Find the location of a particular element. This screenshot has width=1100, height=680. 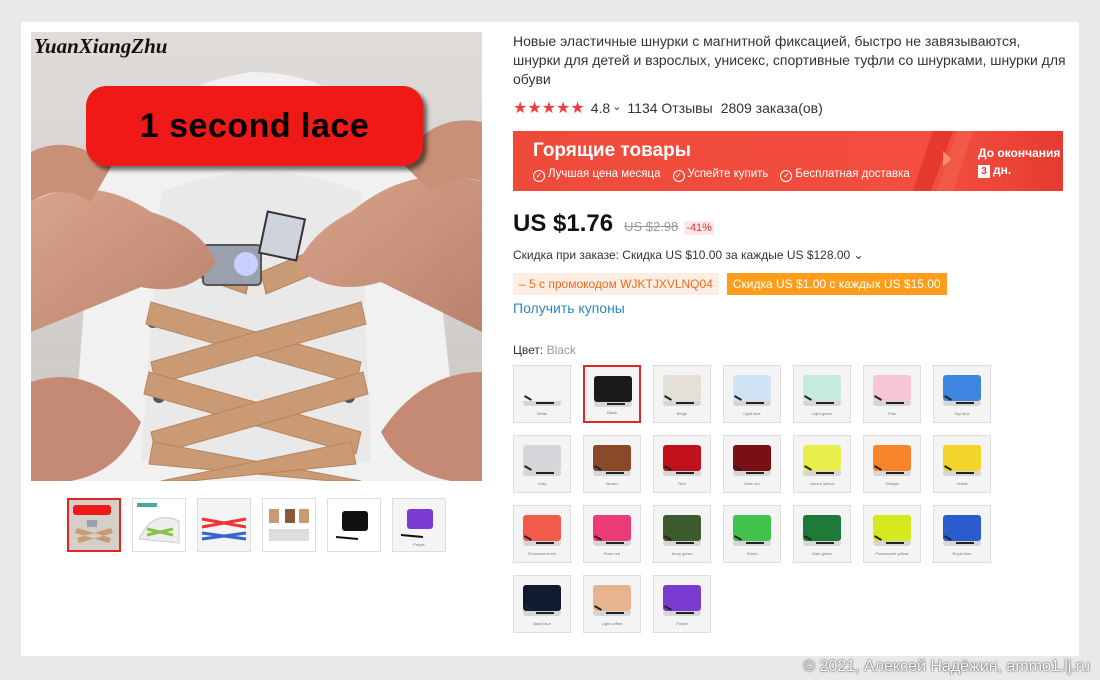

color-option: Royal blue is located at coordinates (962, 534).